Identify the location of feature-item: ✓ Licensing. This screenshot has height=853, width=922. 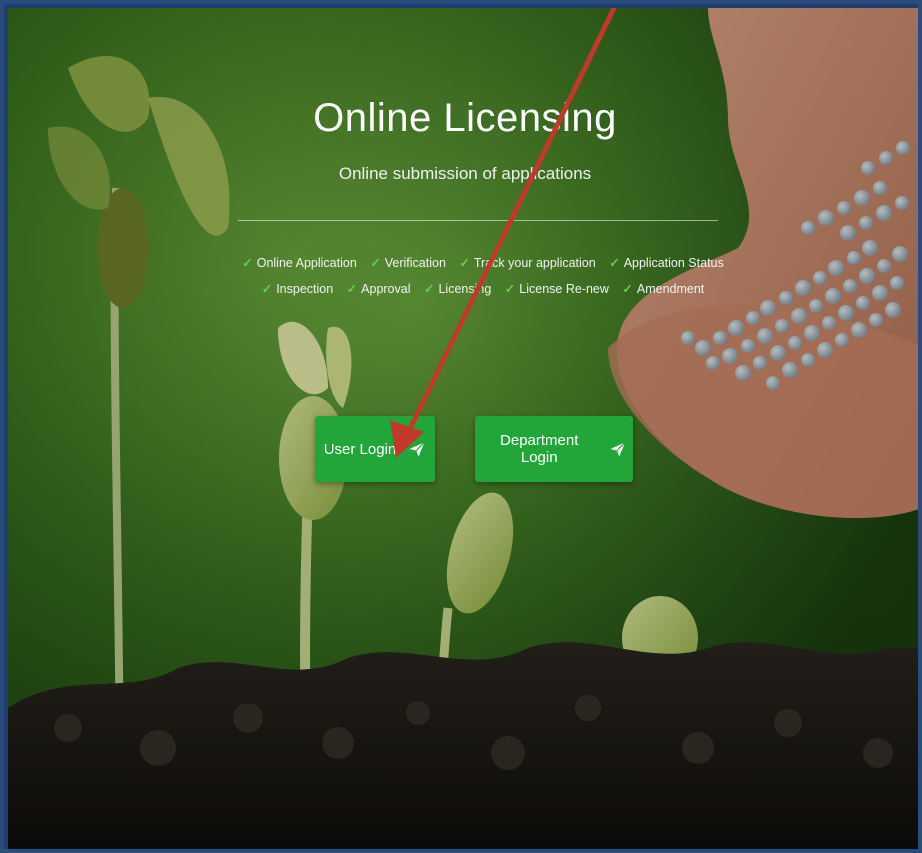
(457, 289).